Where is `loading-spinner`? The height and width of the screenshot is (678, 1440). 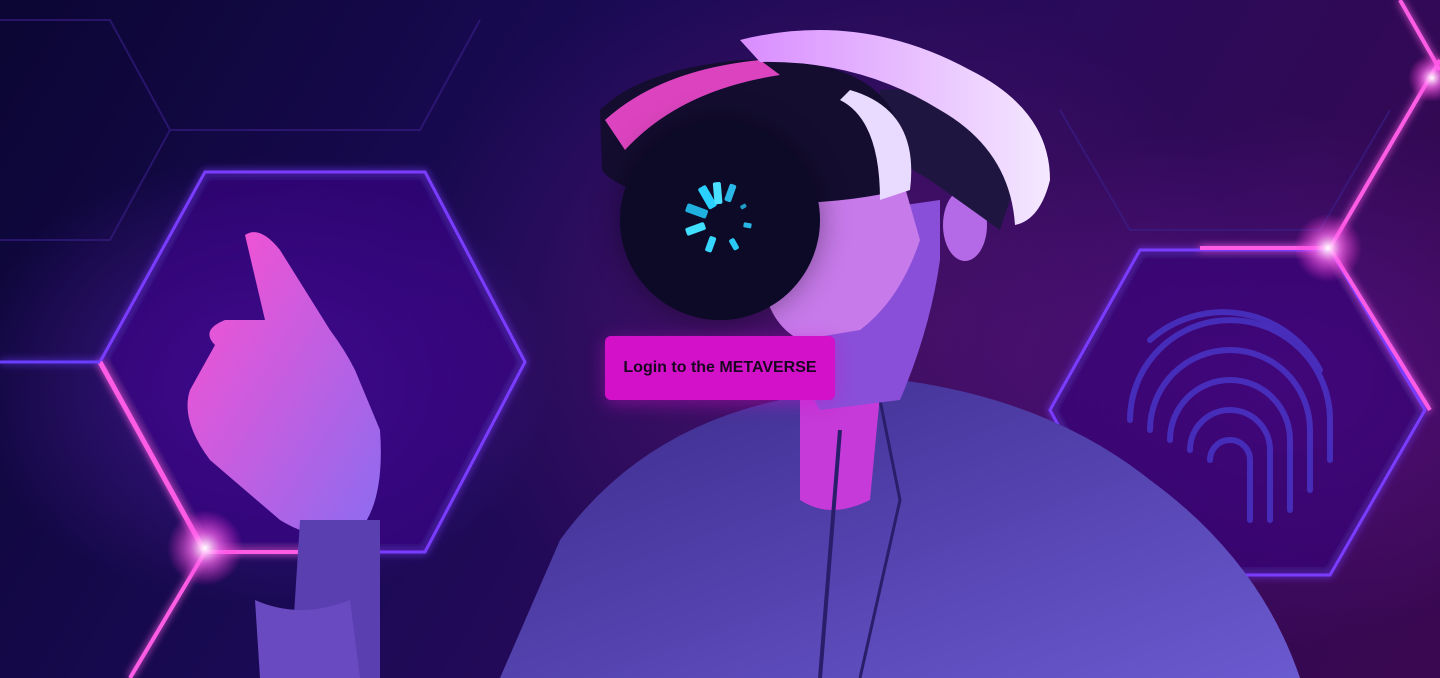
loading-spinner is located at coordinates (720, 220).